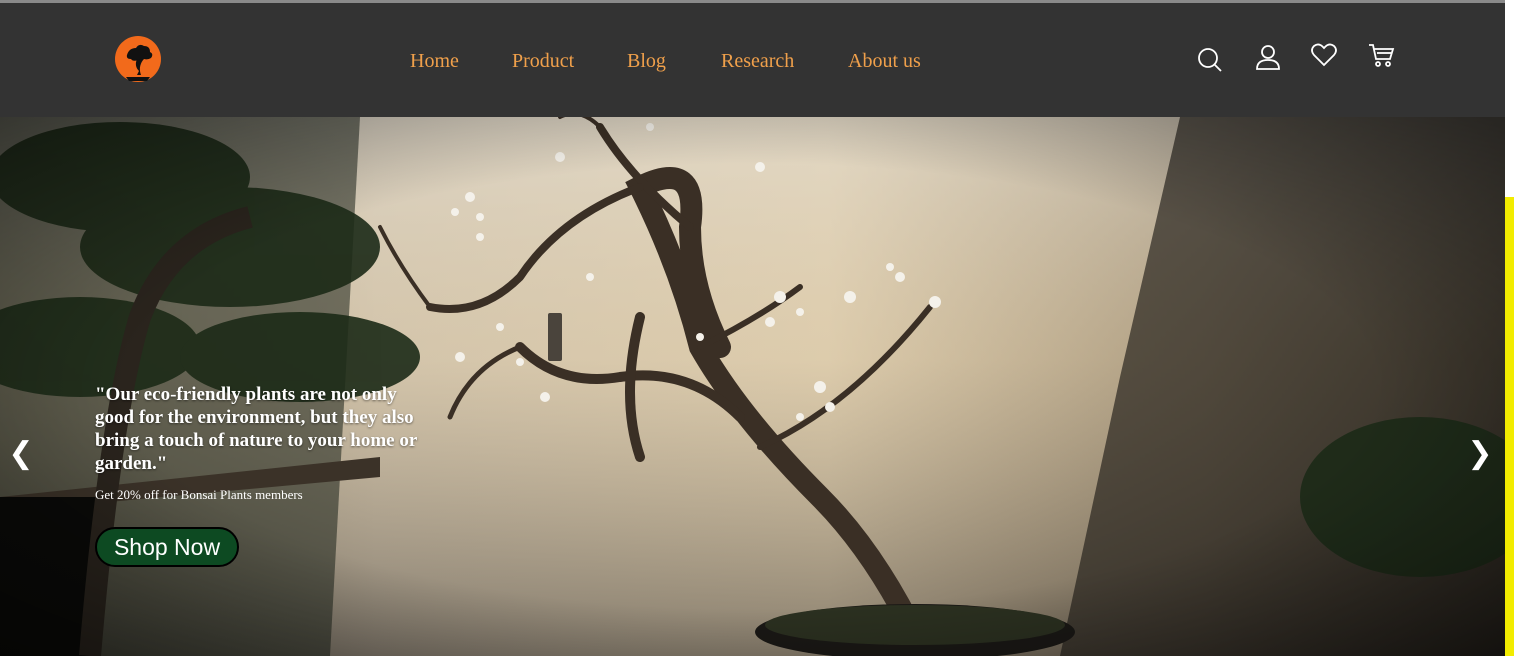  Describe the element at coordinates (434, 61) in the screenshot. I see `nav-home-link: Home` at that location.